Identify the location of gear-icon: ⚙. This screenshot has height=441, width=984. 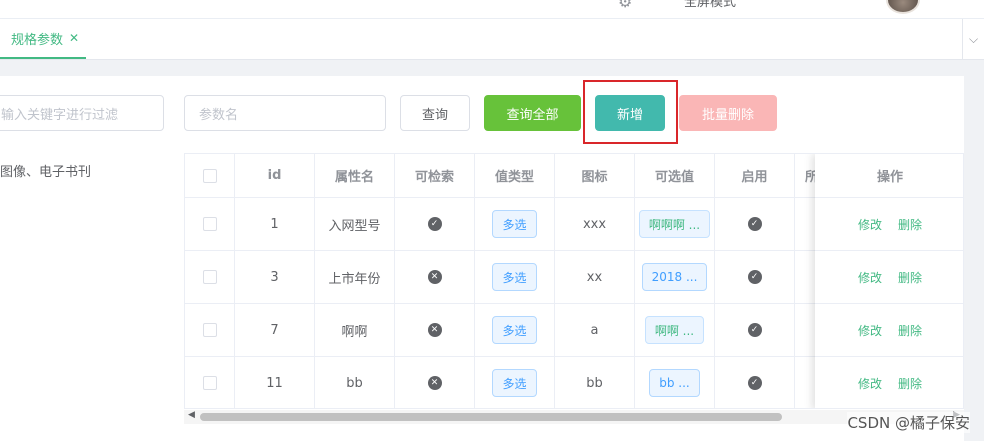
(625, 5).